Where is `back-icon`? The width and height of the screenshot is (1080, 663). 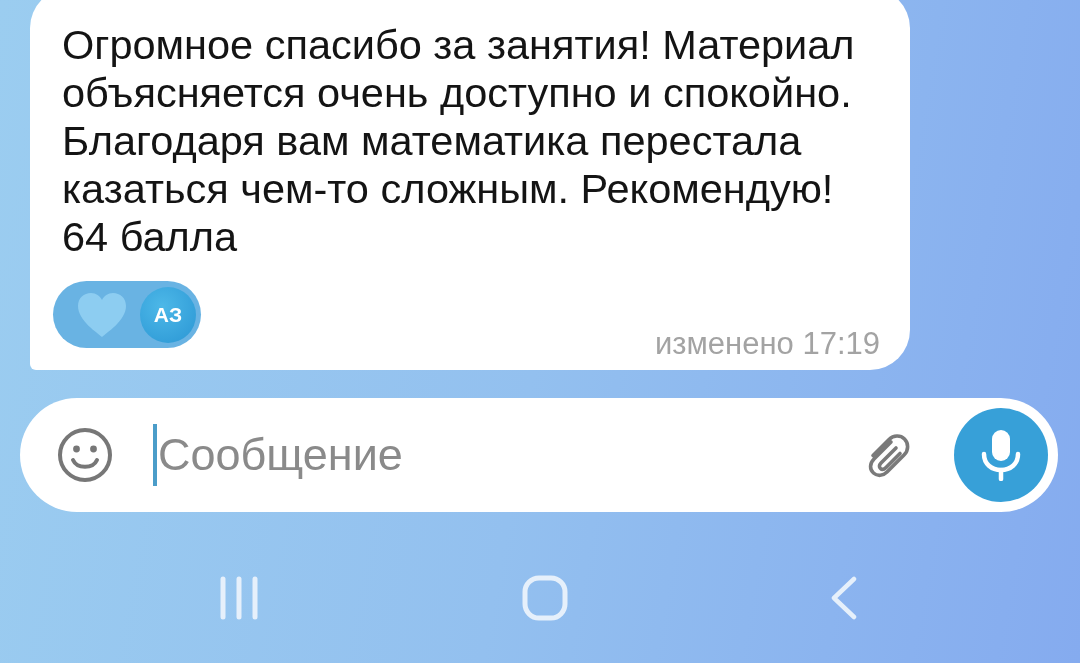
back-icon is located at coordinates (844, 597).